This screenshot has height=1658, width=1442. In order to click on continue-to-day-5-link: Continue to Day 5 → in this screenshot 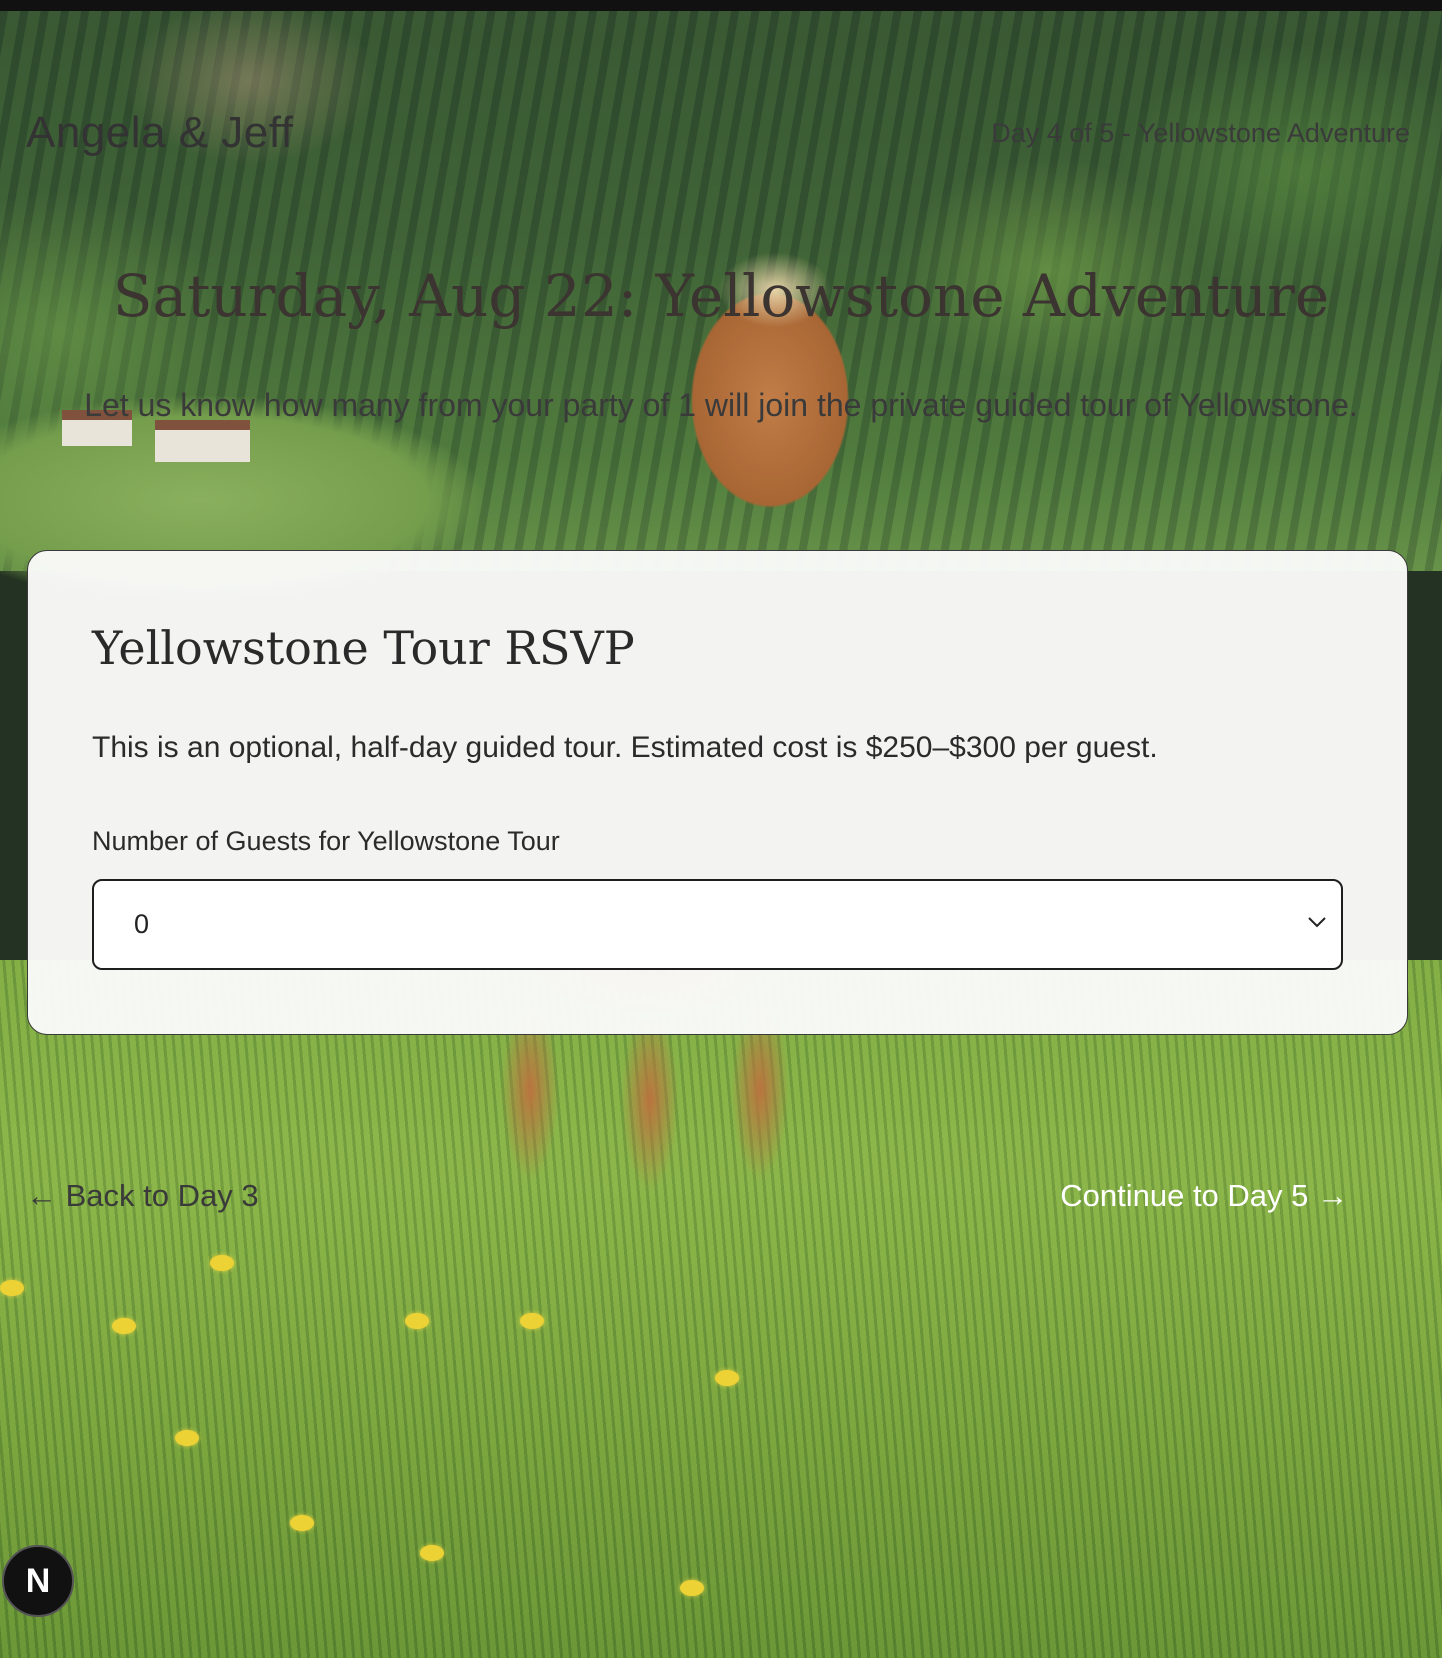, I will do `click(1204, 1196)`.